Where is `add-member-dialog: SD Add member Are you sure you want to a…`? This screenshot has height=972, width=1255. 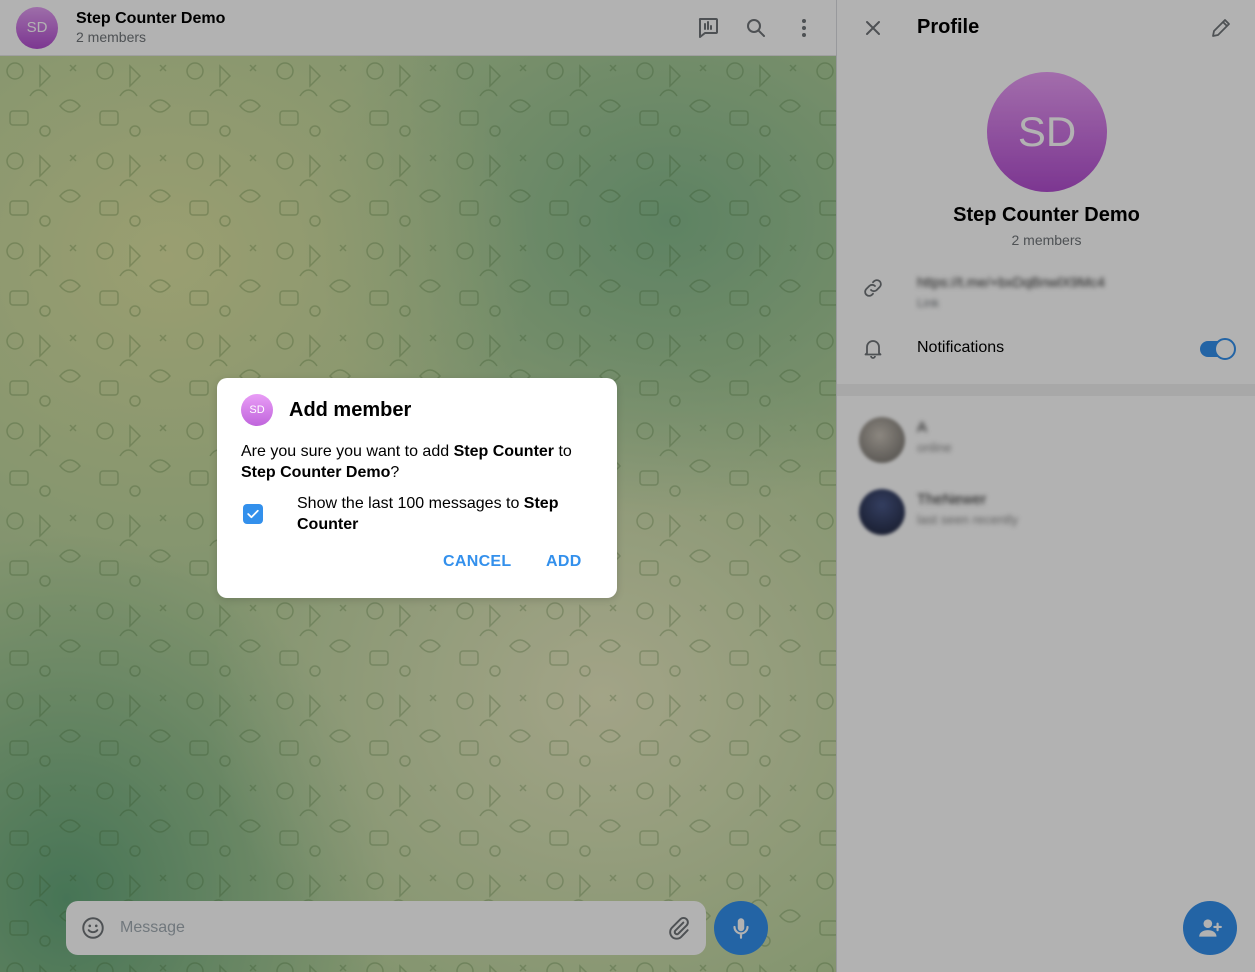 add-member-dialog: SD Add member Are you sure you want to a… is located at coordinates (417, 488).